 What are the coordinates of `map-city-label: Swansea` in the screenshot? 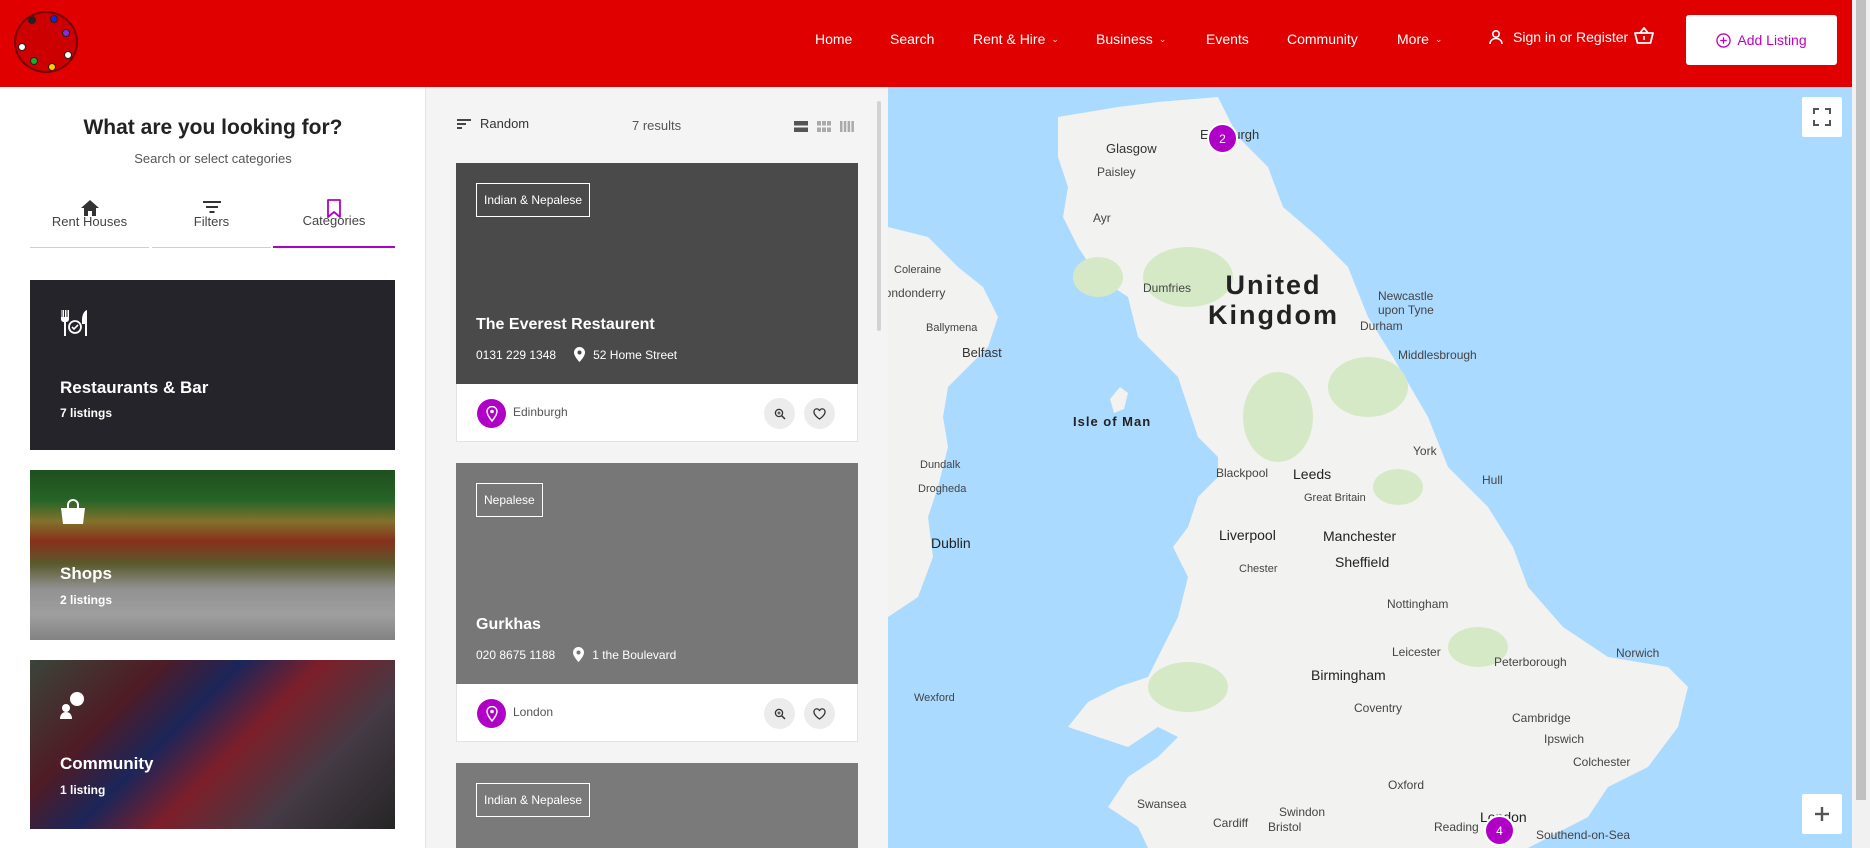 It's located at (1162, 804).